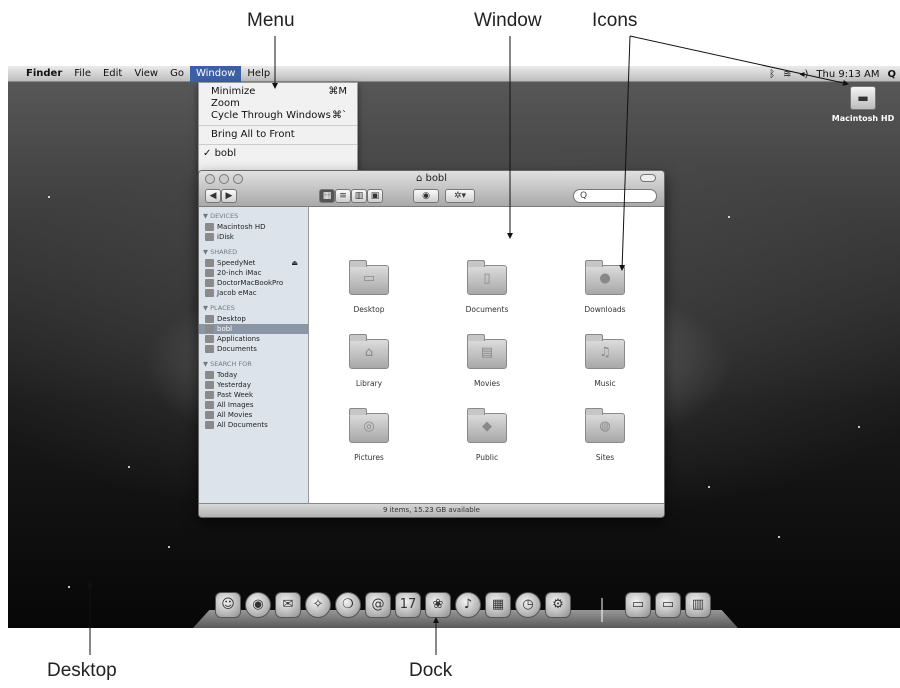 This screenshot has height=688, width=900. I want to click on sidebar-item-documents: Documents, so click(253, 349).